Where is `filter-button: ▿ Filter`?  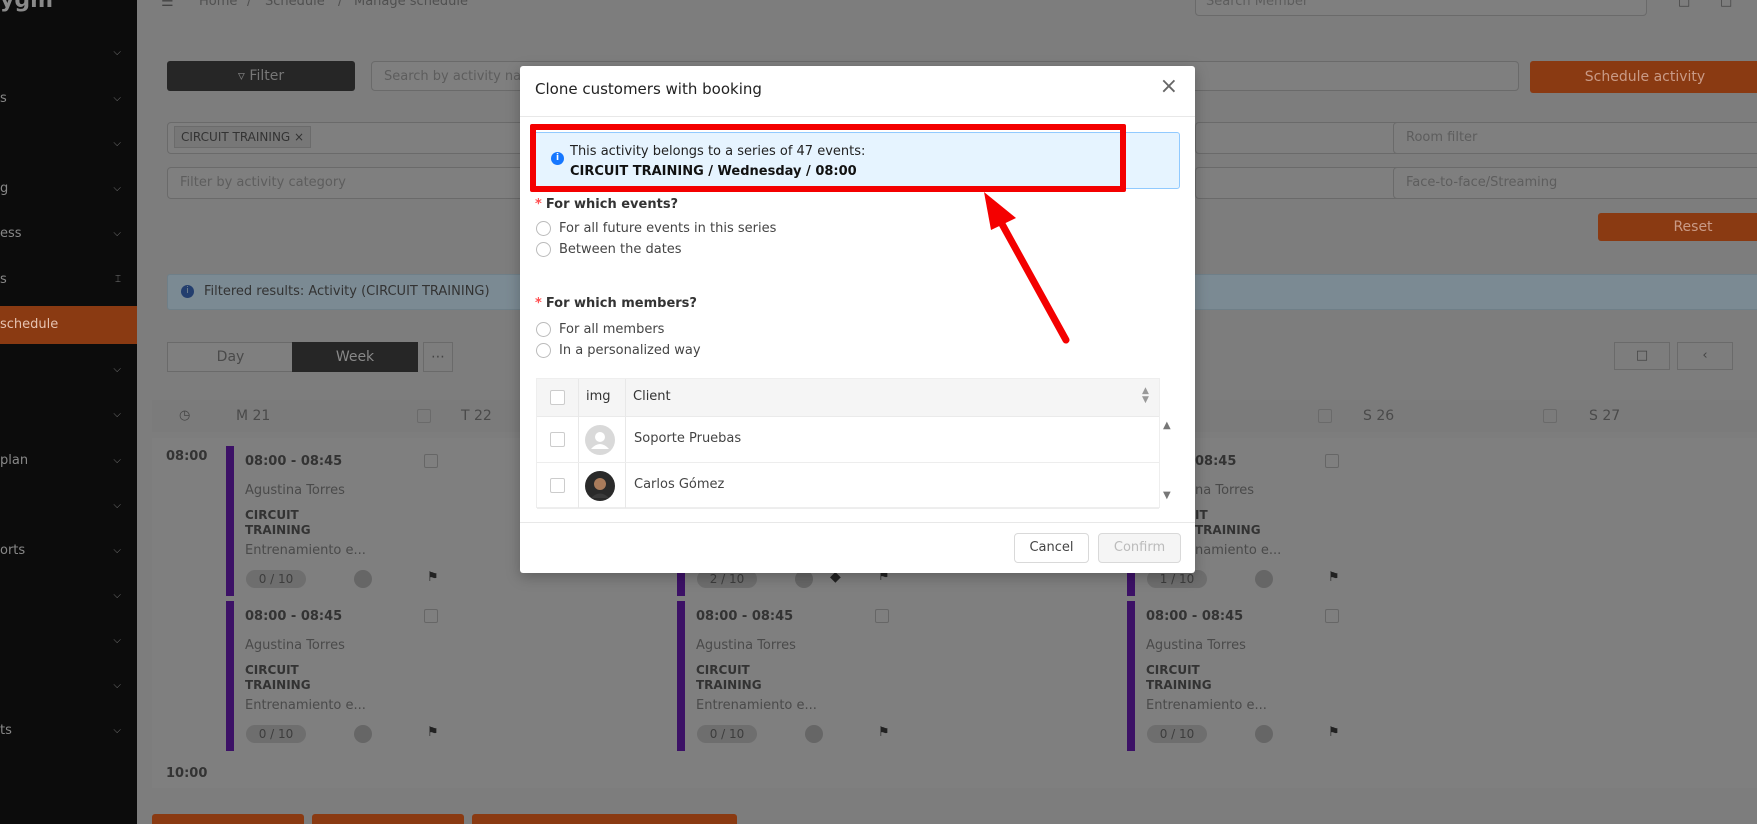 filter-button: ▿ Filter is located at coordinates (261, 76).